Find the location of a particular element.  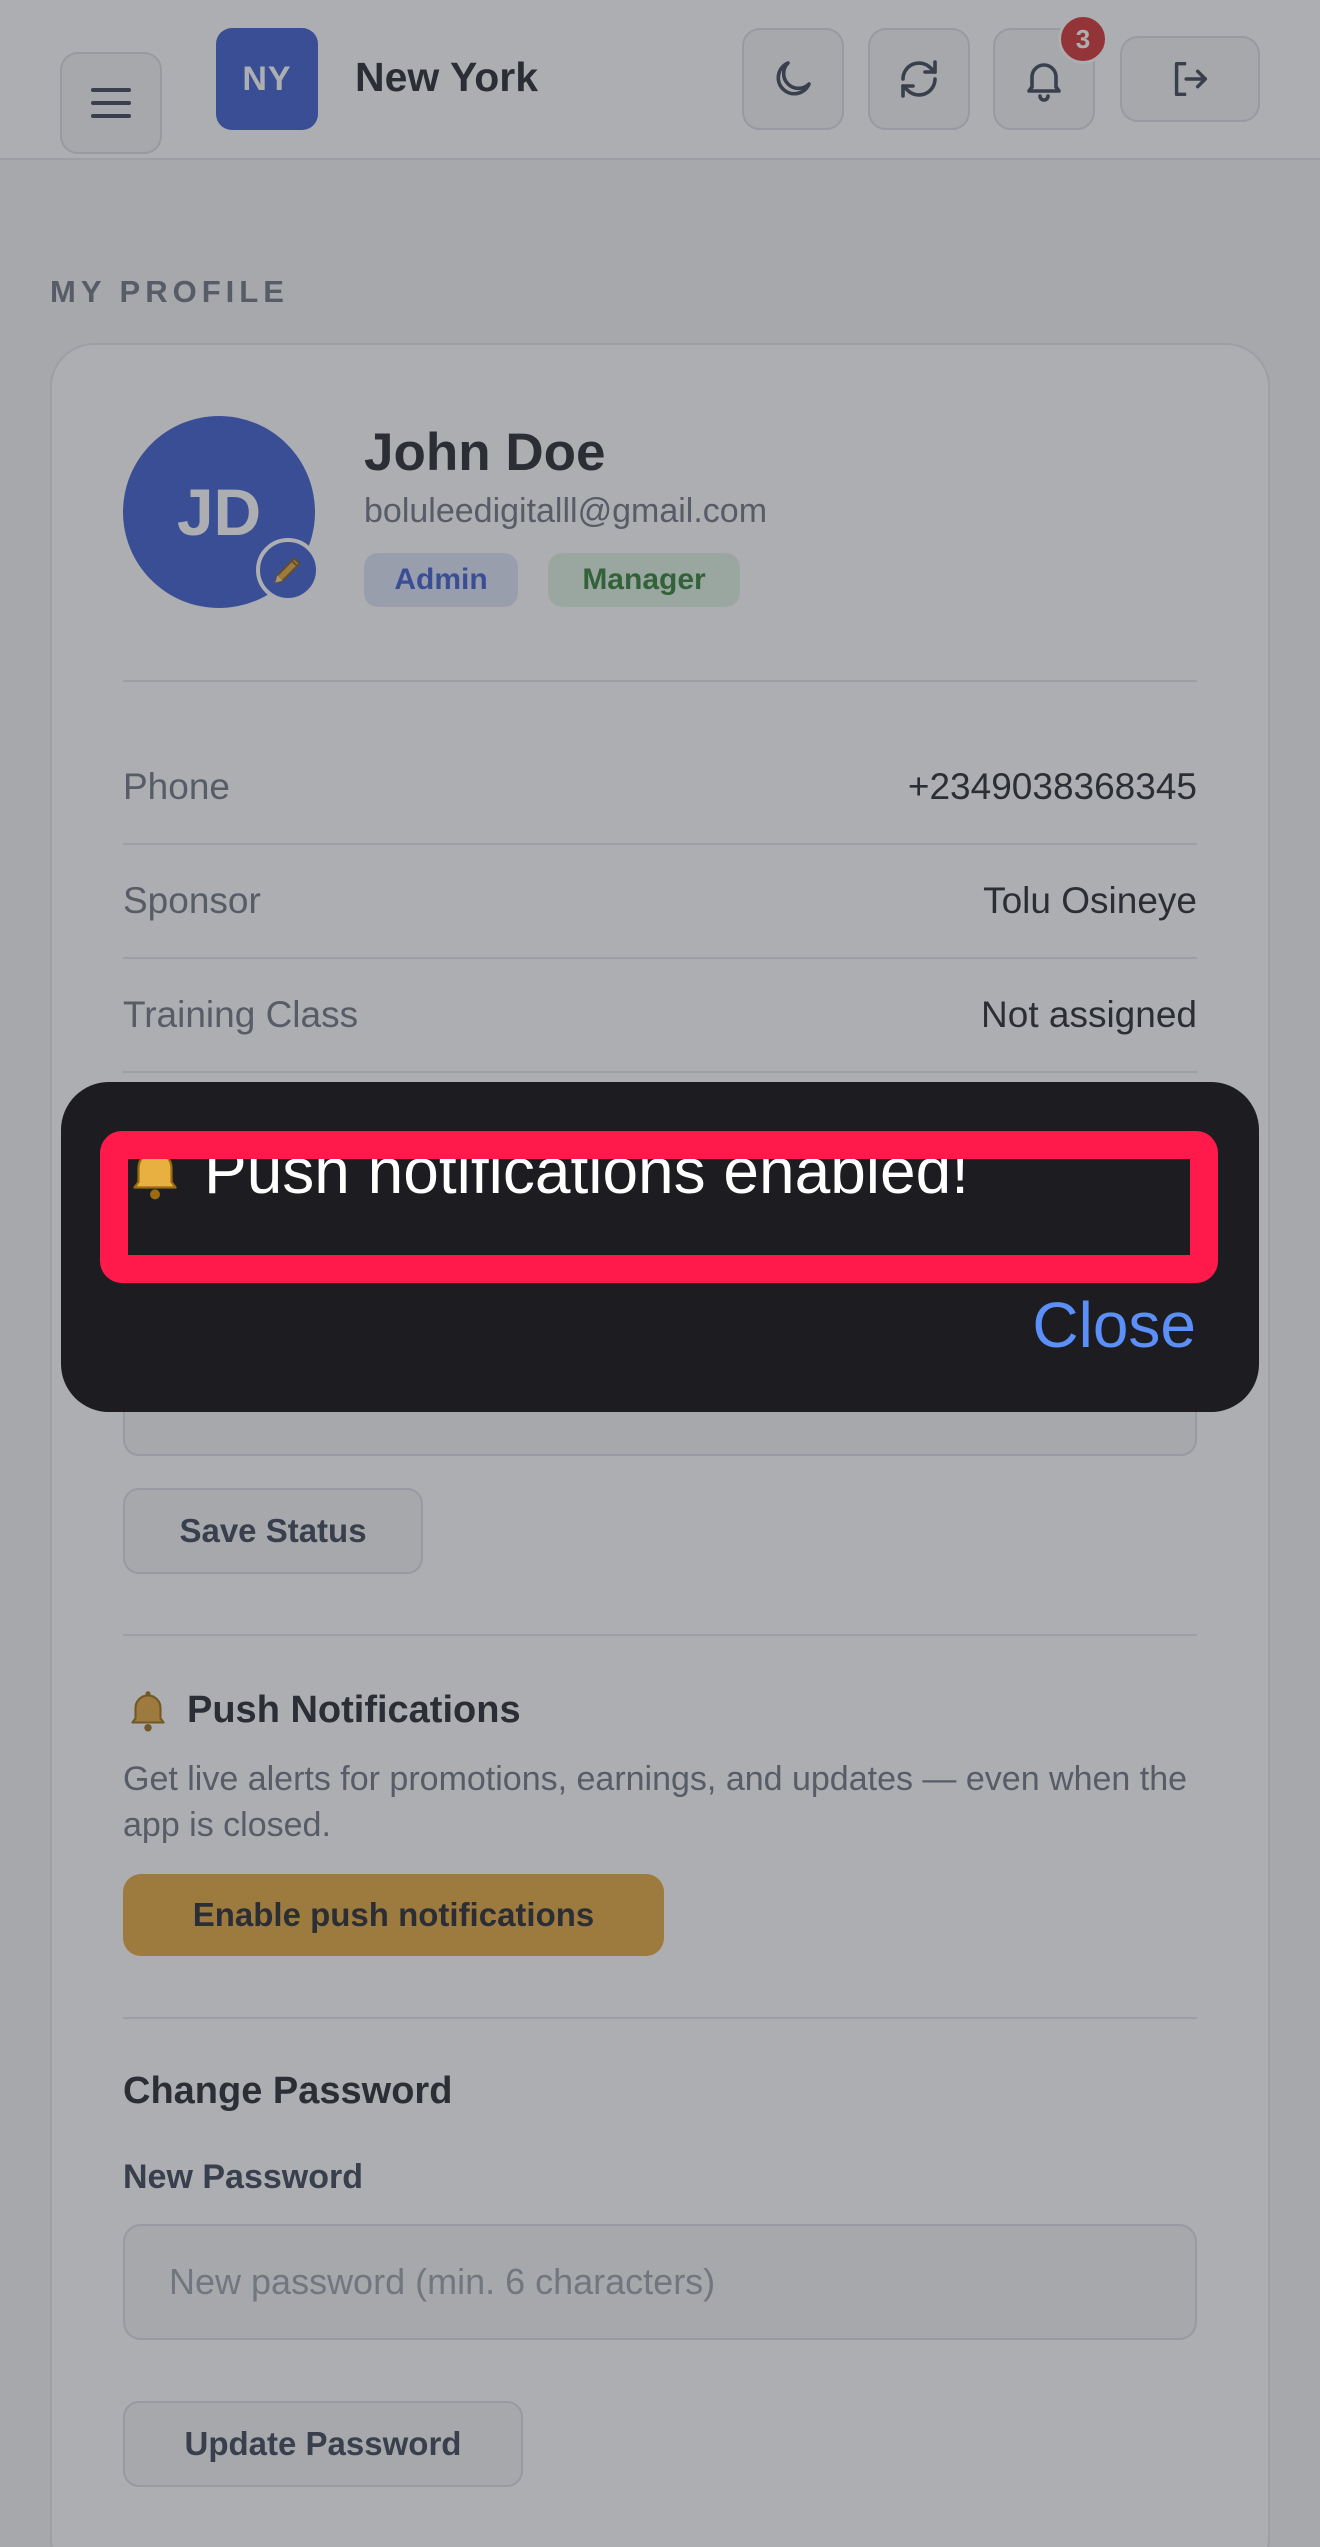

highlight-box is located at coordinates (659, 1207).